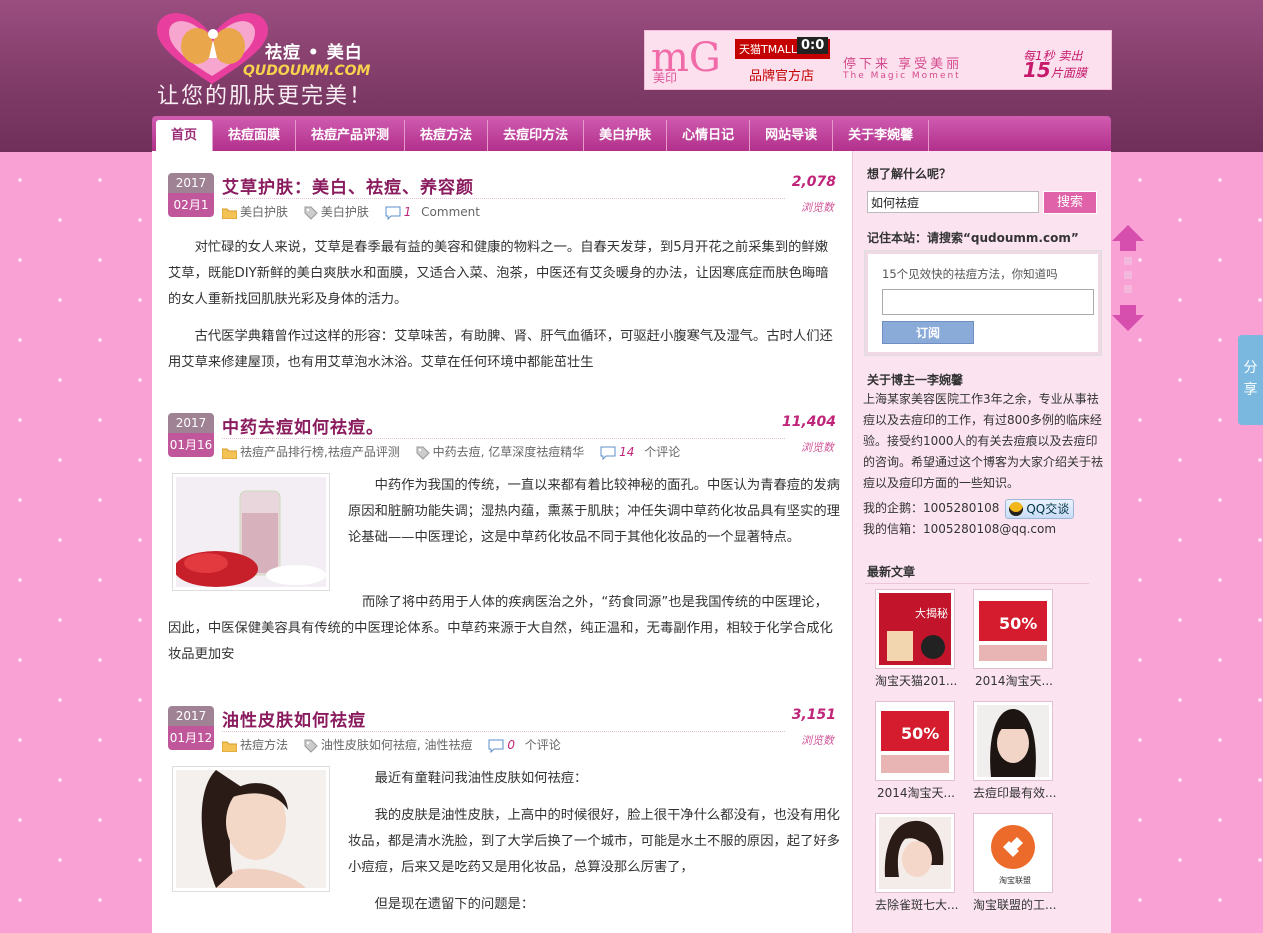 The height and width of the screenshot is (933, 1263). What do you see at coordinates (1070, 202) in the screenshot?
I see `search-button: 搜索` at bounding box center [1070, 202].